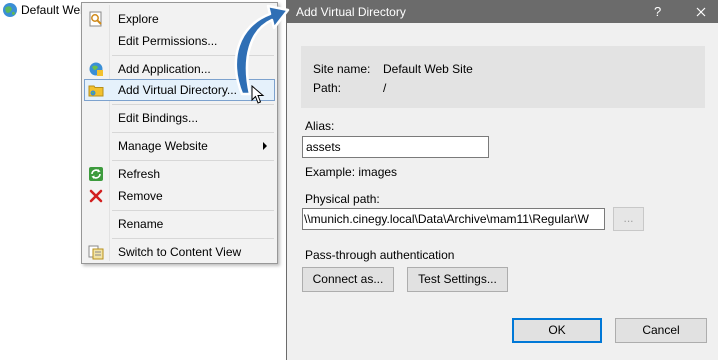 The height and width of the screenshot is (360, 718). What do you see at coordinates (351, 12) in the screenshot?
I see `dialog-title: Add Virtual Directory` at bounding box center [351, 12].